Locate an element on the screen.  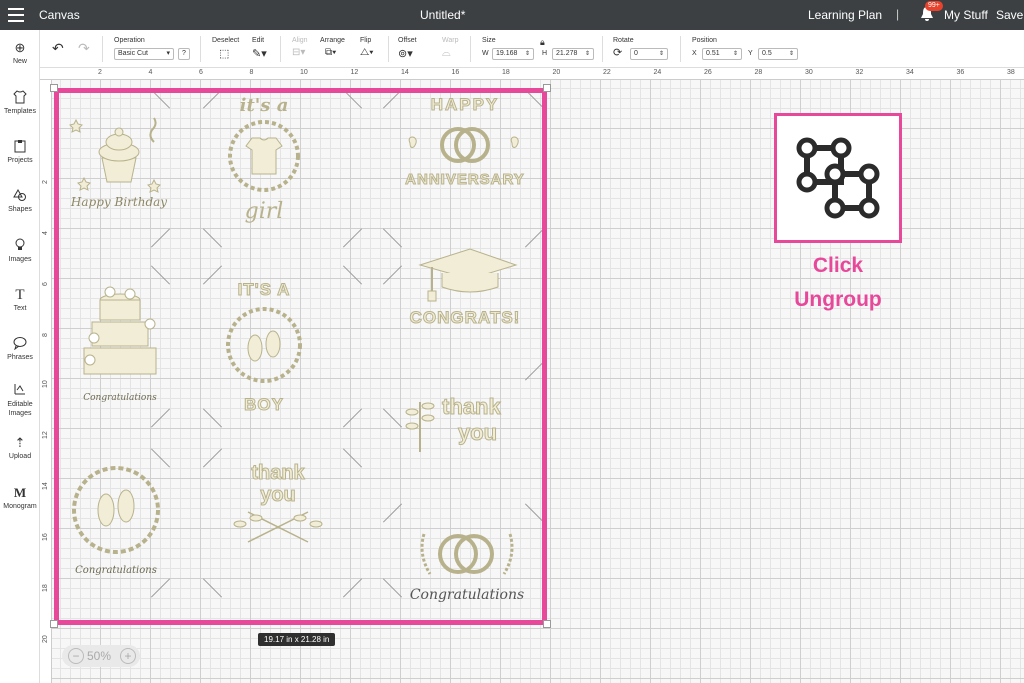
ruler-tick-label: 22 is located at coordinates (607, 72).